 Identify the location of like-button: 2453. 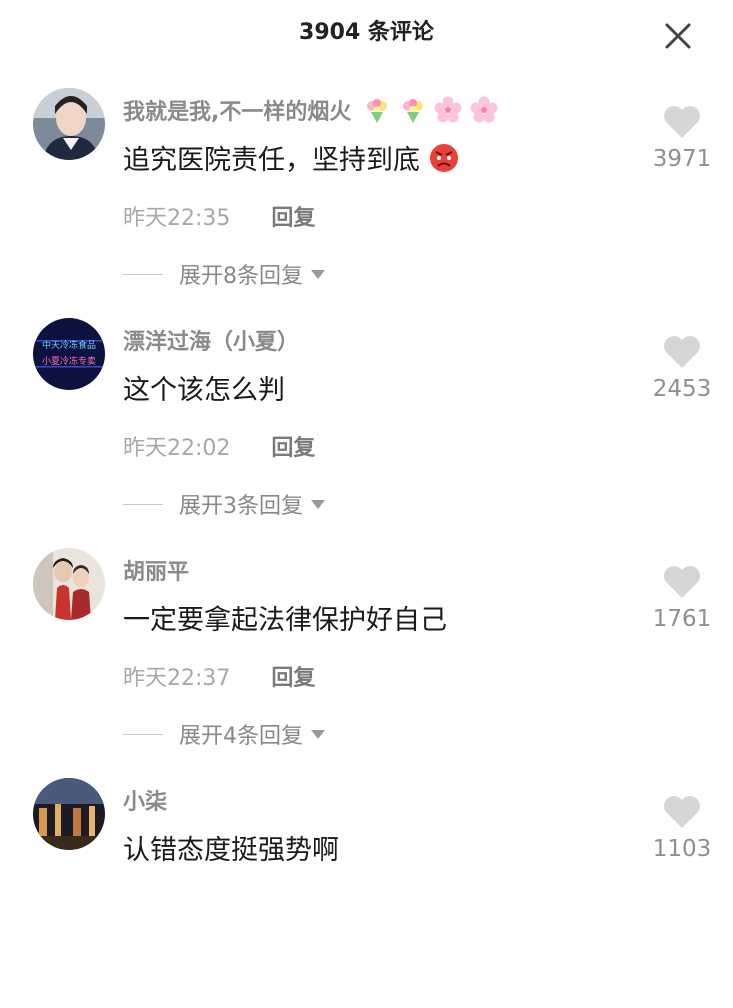
(682, 368).